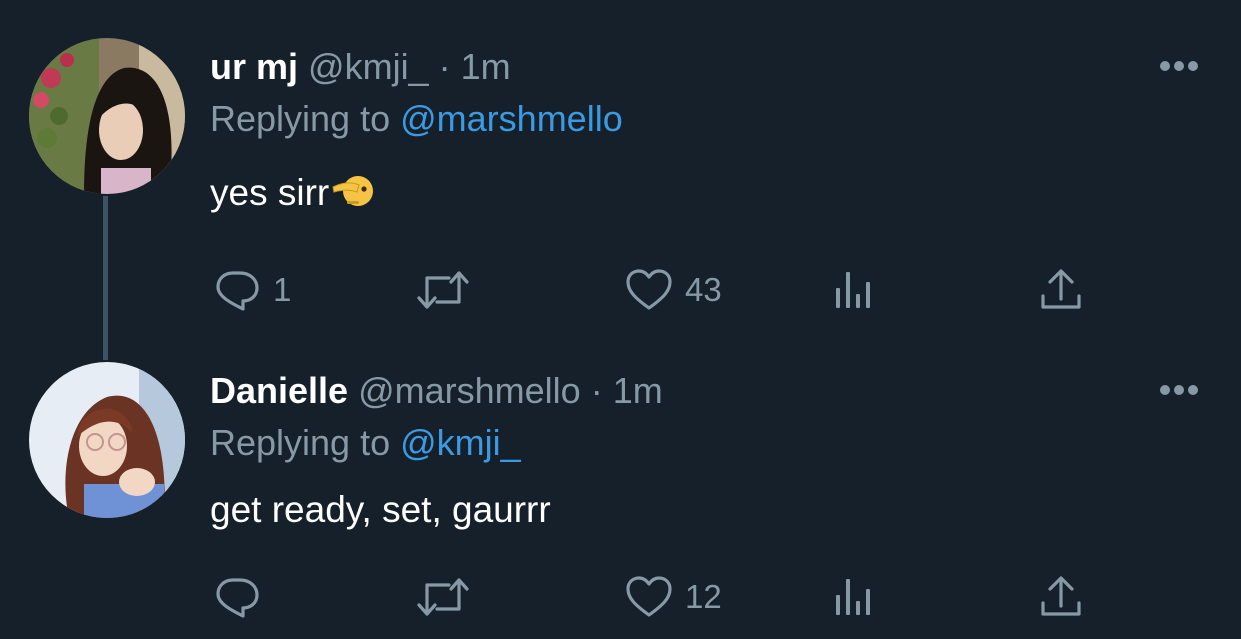  I want to click on reply-button, so click(243, 597).